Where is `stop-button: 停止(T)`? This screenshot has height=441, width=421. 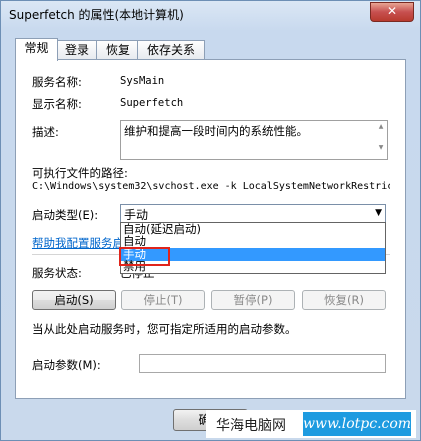 stop-button: 停止(T) is located at coordinates (163, 300).